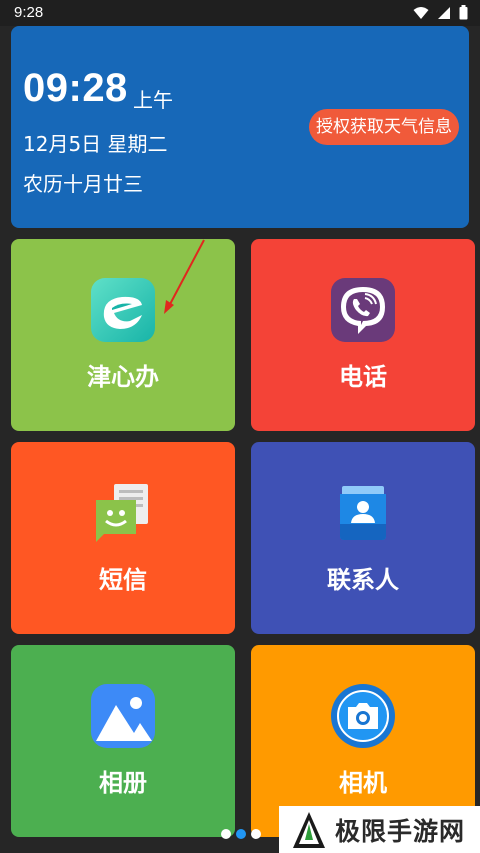 The width and height of the screenshot is (480, 853). I want to click on jinxinban-app-icon, so click(123, 310).